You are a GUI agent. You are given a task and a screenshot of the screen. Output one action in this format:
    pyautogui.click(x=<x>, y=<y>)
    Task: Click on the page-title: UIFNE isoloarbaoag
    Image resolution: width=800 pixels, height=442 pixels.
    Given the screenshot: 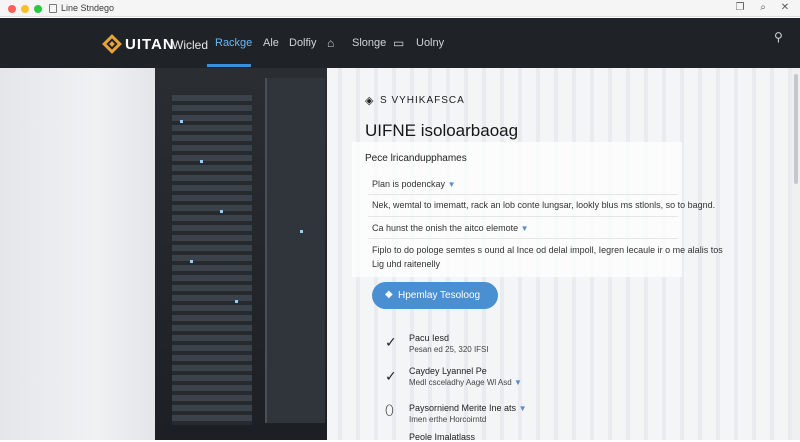 What is the action you would take?
    pyautogui.click(x=442, y=130)
    